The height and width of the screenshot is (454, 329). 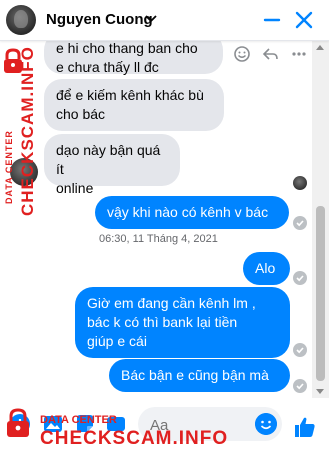 What do you see at coordinates (81, 114) in the screenshot?
I see `message-line: cho bác` at bounding box center [81, 114].